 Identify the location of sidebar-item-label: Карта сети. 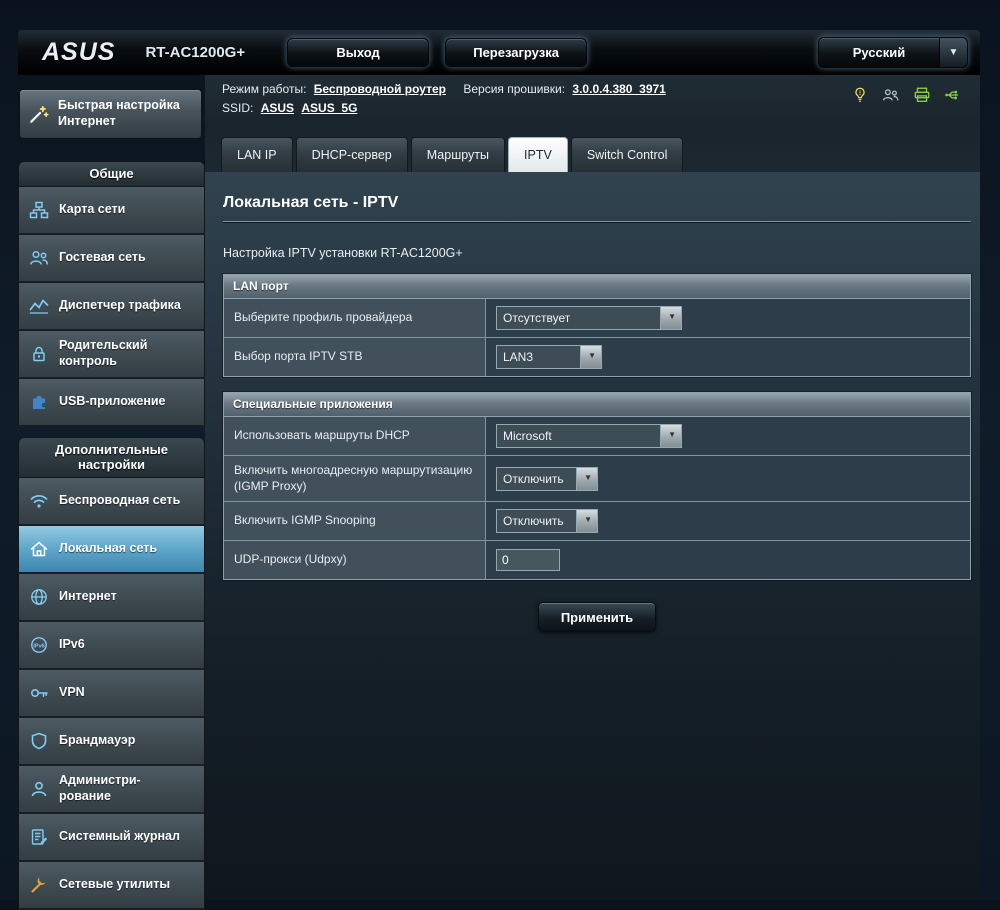
(92, 208).